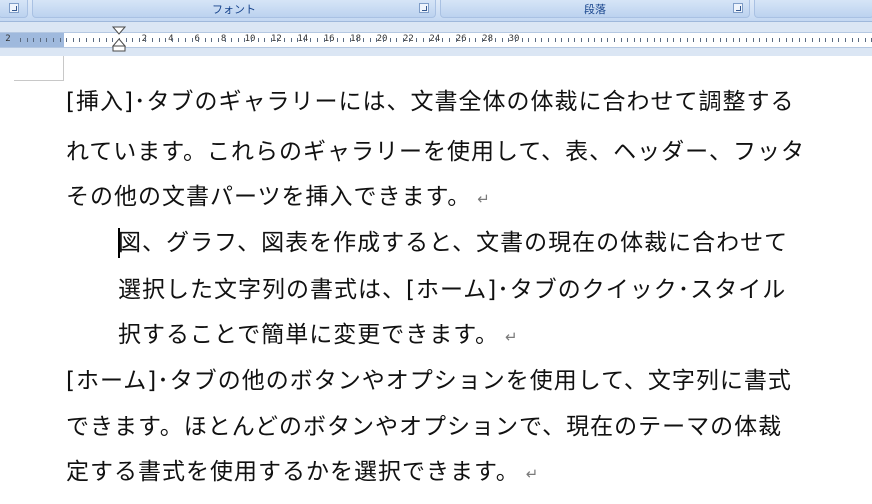 This screenshot has height=504, width=872. What do you see at coordinates (424, 427) in the screenshot?
I see `text-line-8: できます。ほとんどのボタンやオプションで、現在のテーマの体裁` at bounding box center [424, 427].